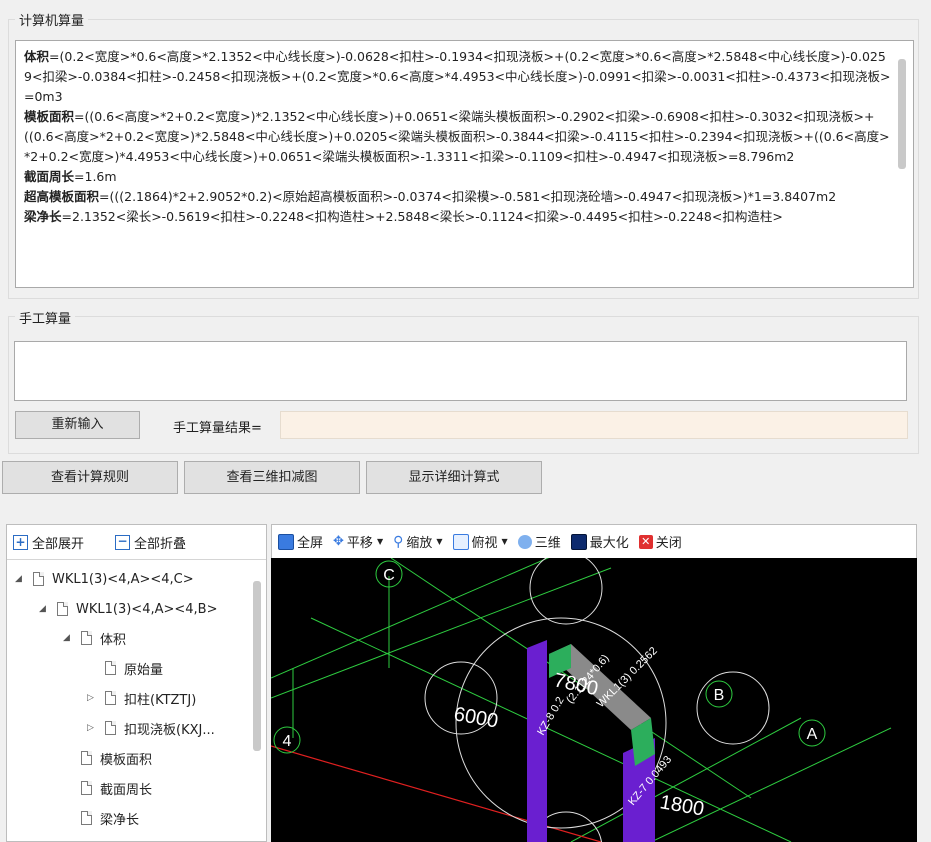  I want to click on viewer-toolbar: 全屏 ✥ 平移 ▼ ⚲ 缩放 ▼ 俯视 ▼ 三维 最大化 ✕ 关闭, so click(594, 541).